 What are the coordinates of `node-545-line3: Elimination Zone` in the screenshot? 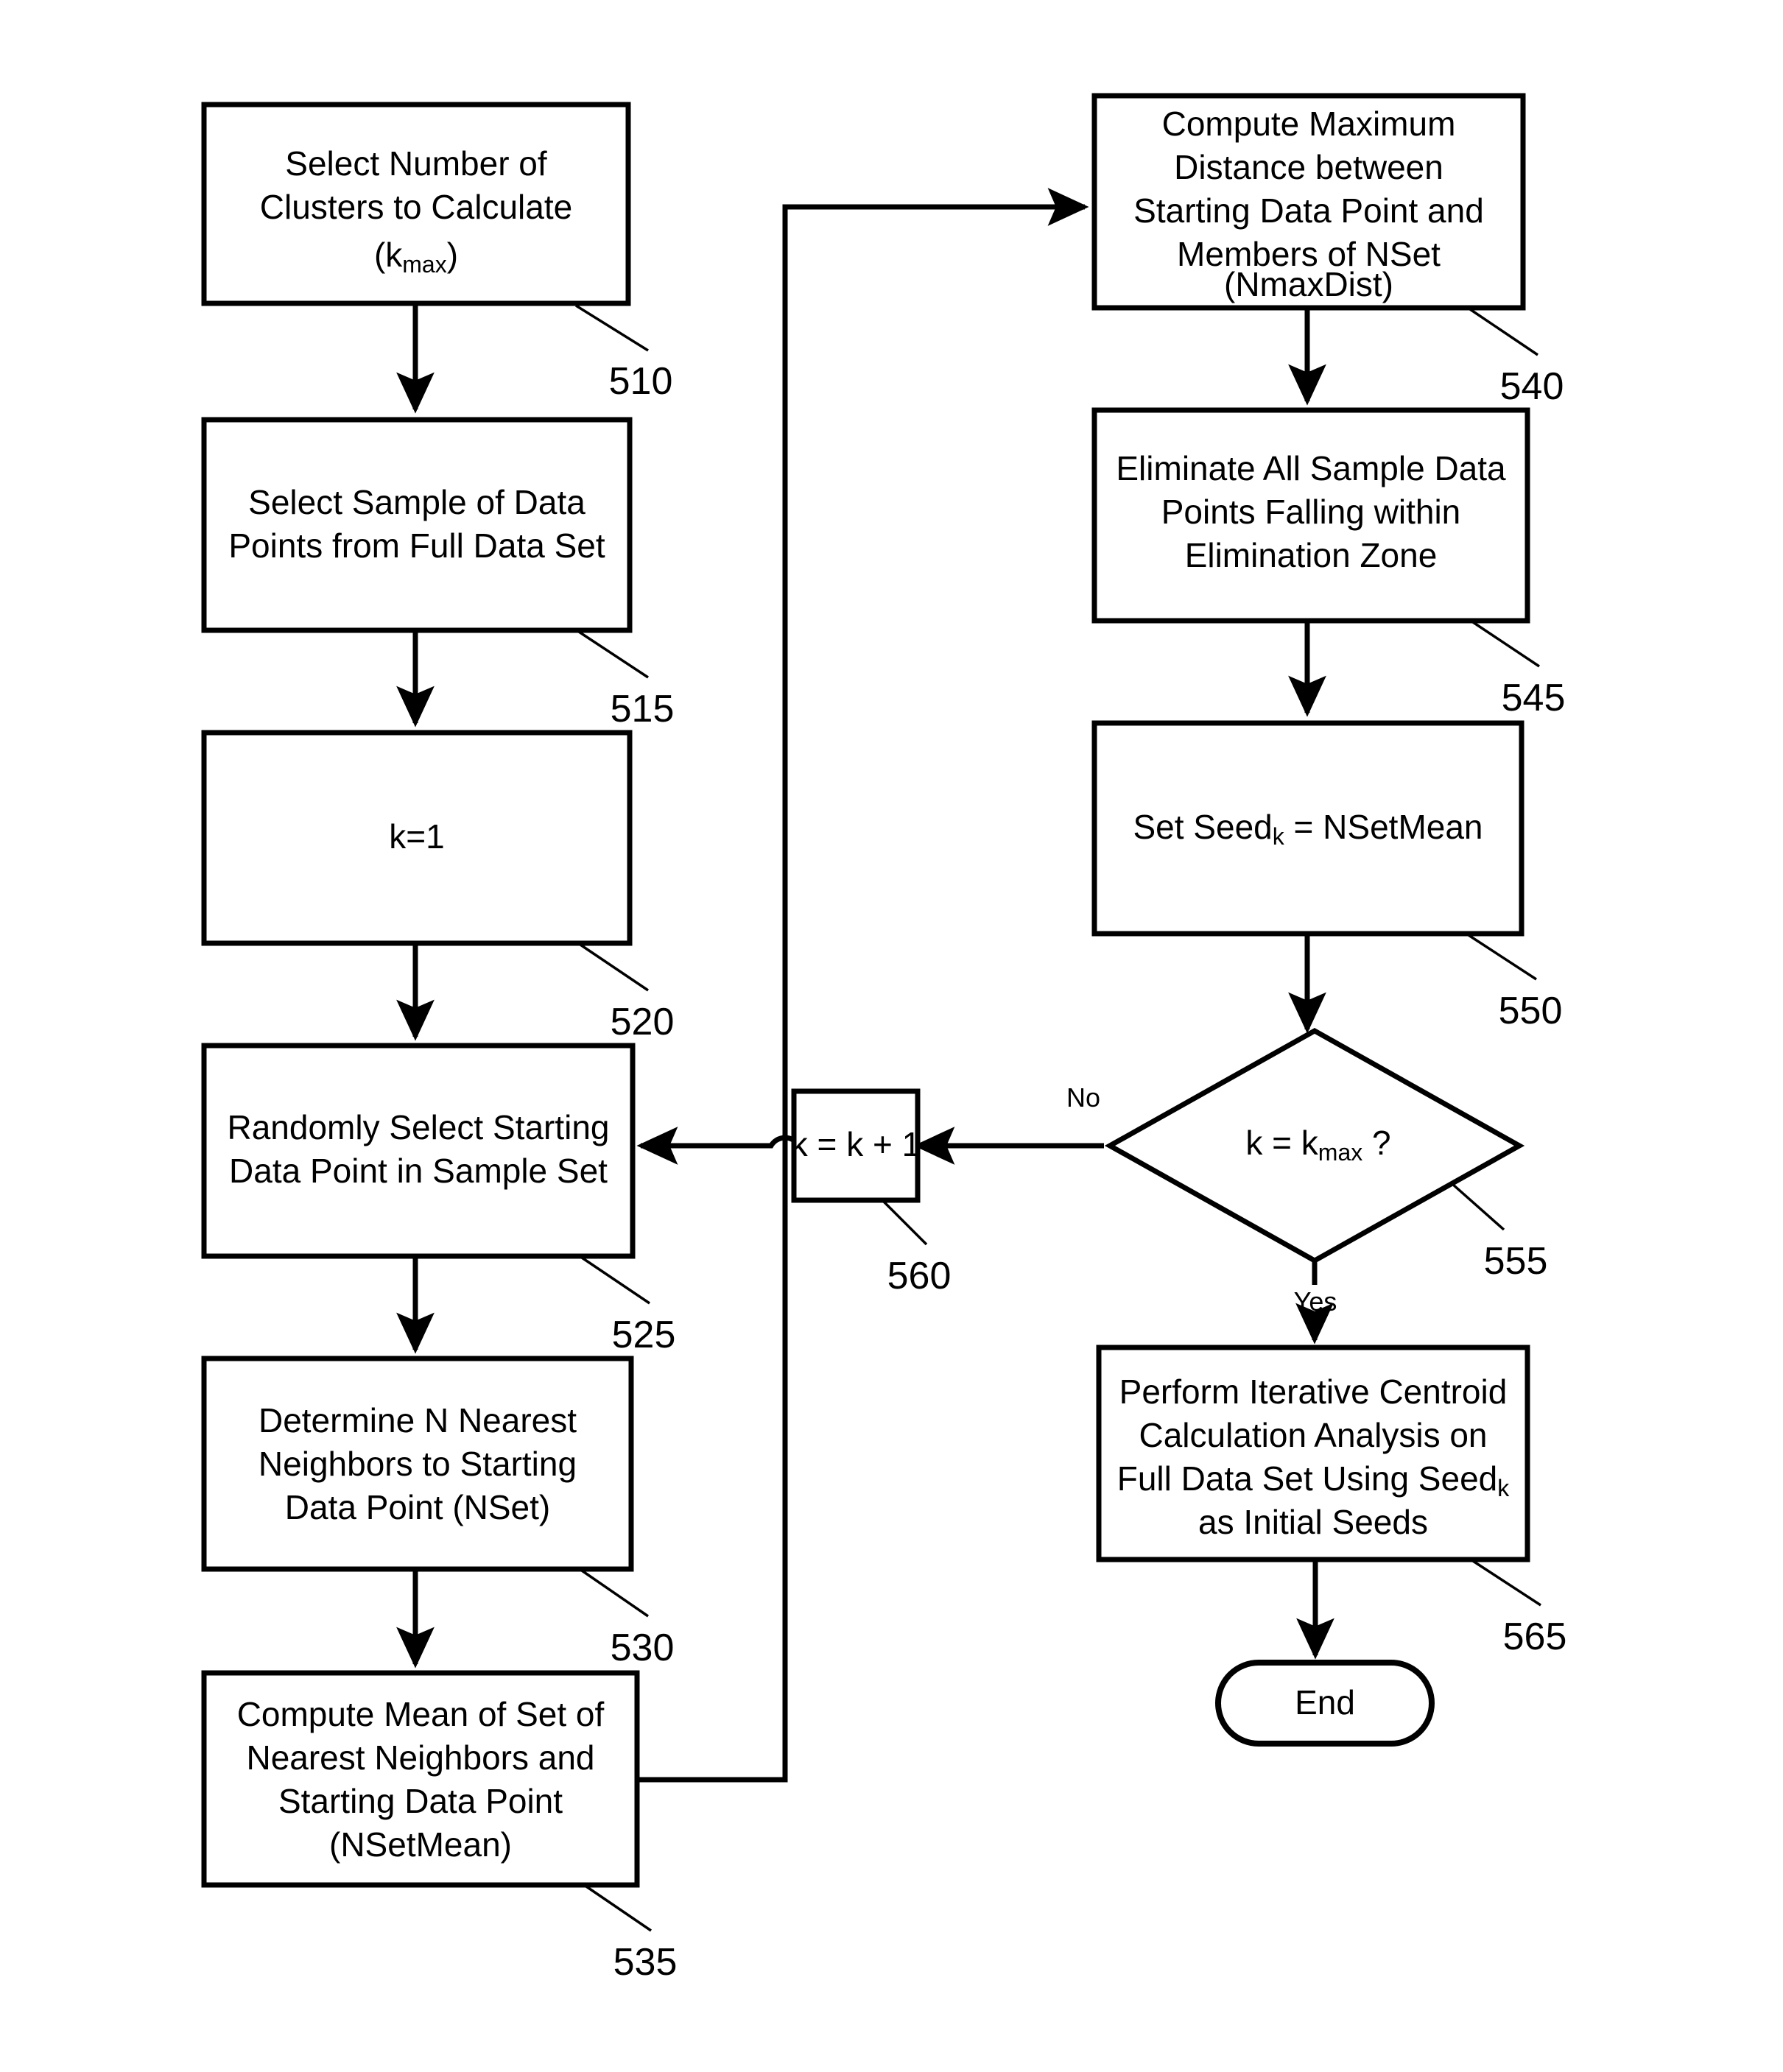 It's located at (1311, 555).